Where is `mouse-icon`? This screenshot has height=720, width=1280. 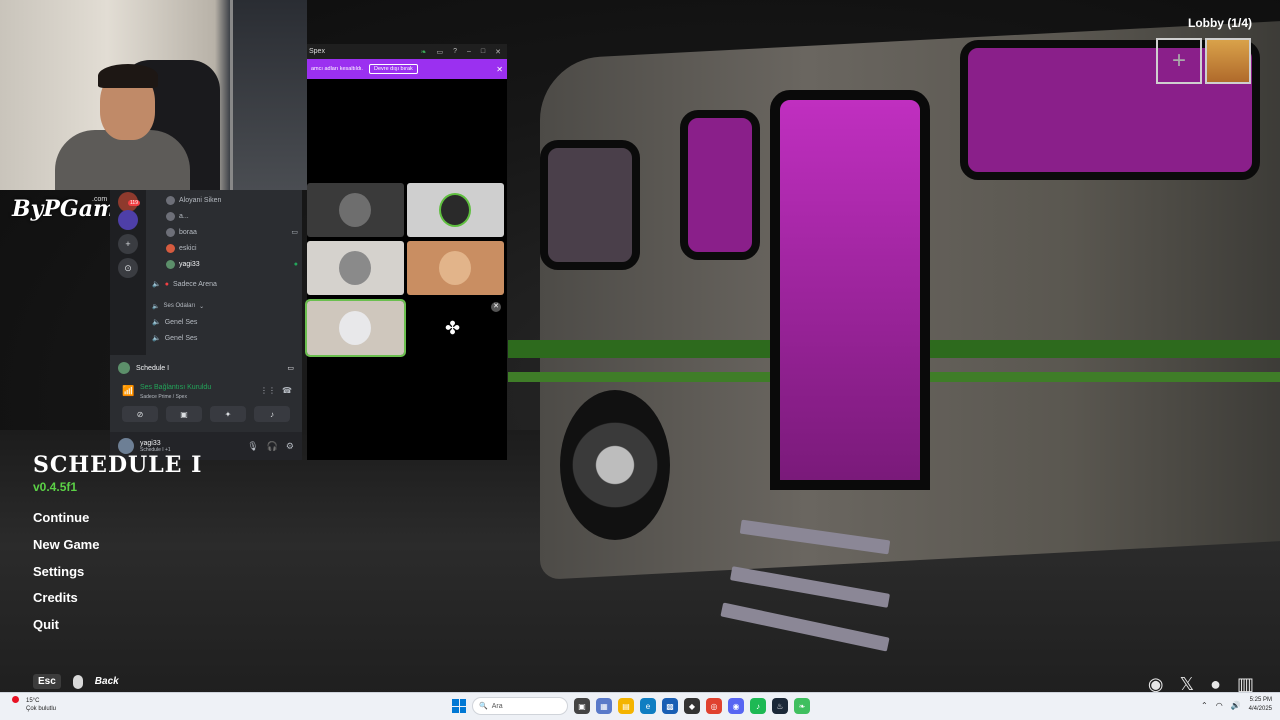
mouse-icon is located at coordinates (77, 681).